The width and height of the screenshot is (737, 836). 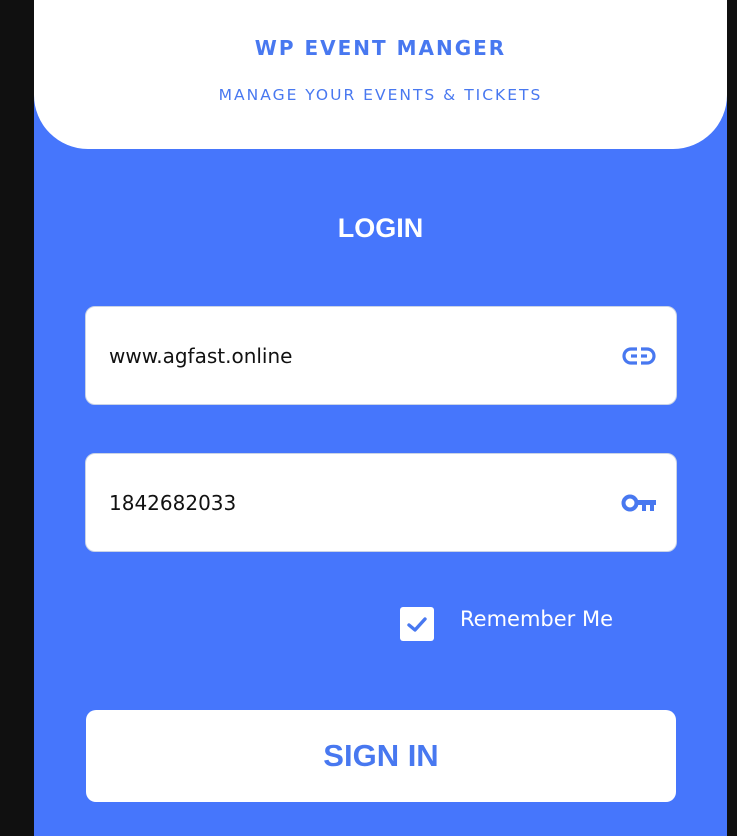 What do you see at coordinates (380, 48) in the screenshot?
I see `app-title: WP EVENT MANGER` at bounding box center [380, 48].